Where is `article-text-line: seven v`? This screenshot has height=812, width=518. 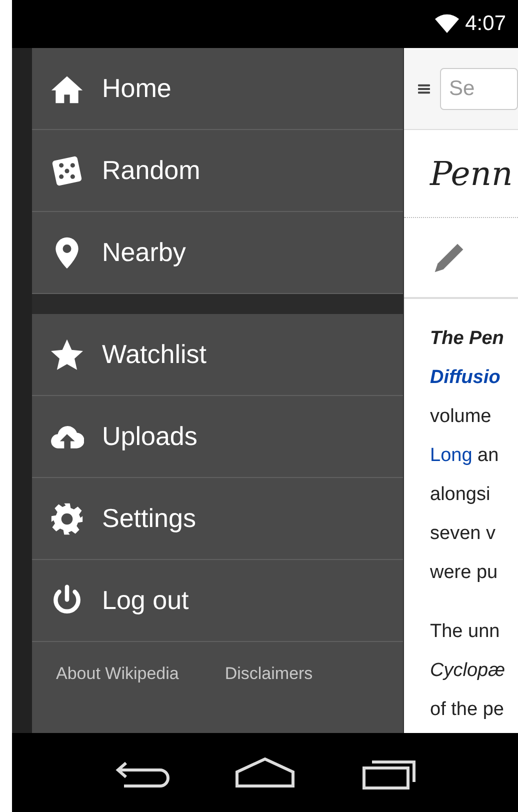
article-text-line: seven v is located at coordinates (463, 534).